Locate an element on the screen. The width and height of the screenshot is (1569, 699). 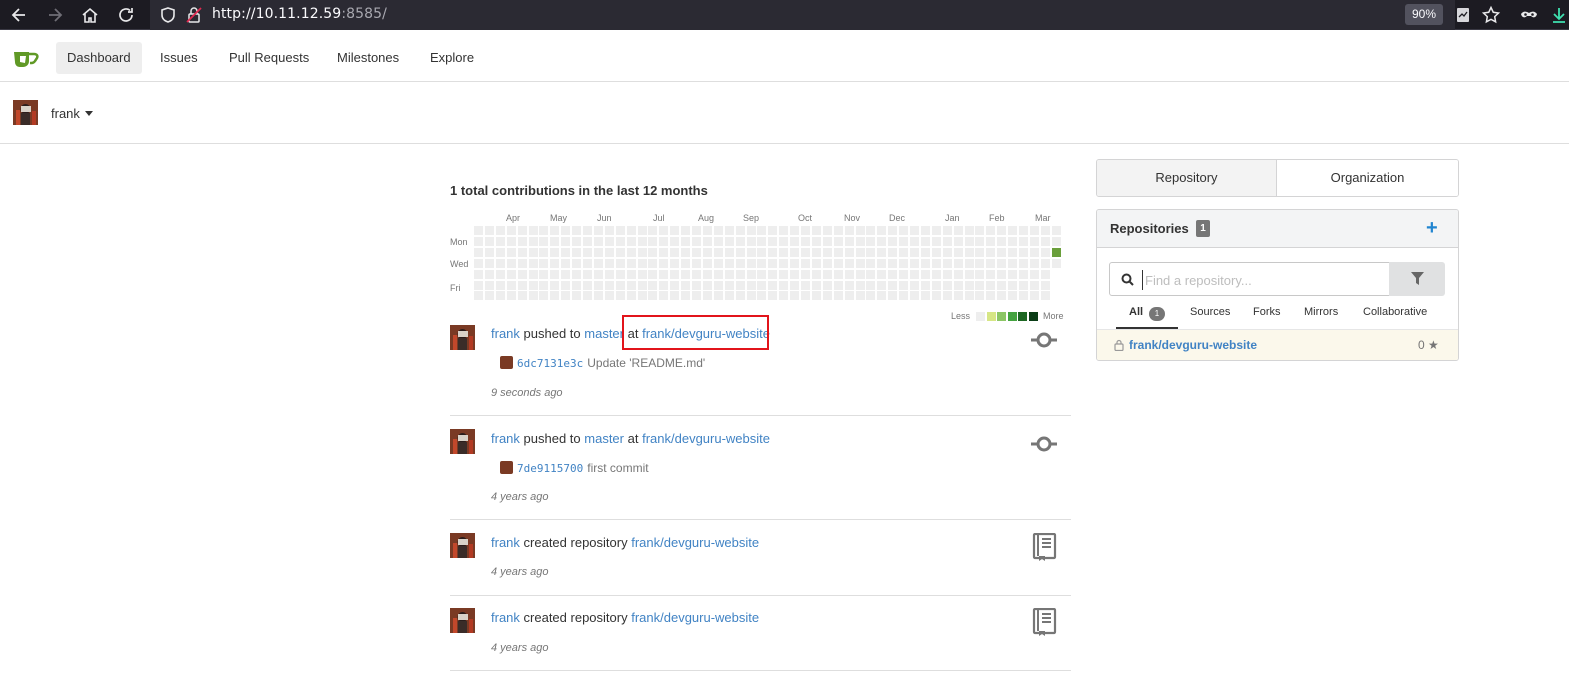
home-icon is located at coordinates (90, 15).